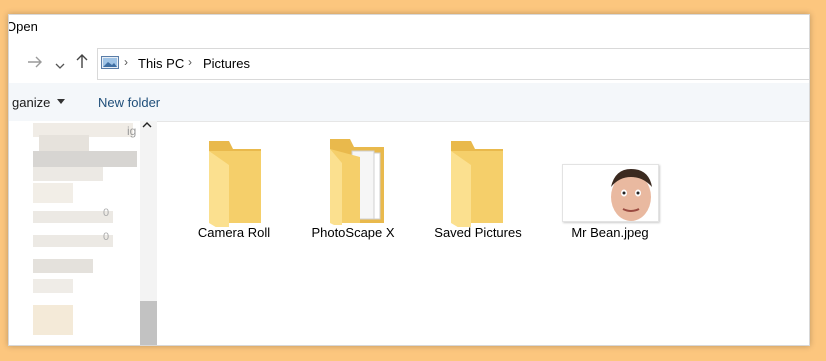  Describe the element at coordinates (83, 233) in the screenshot. I see `navigation-pane: ig 0 0` at that location.